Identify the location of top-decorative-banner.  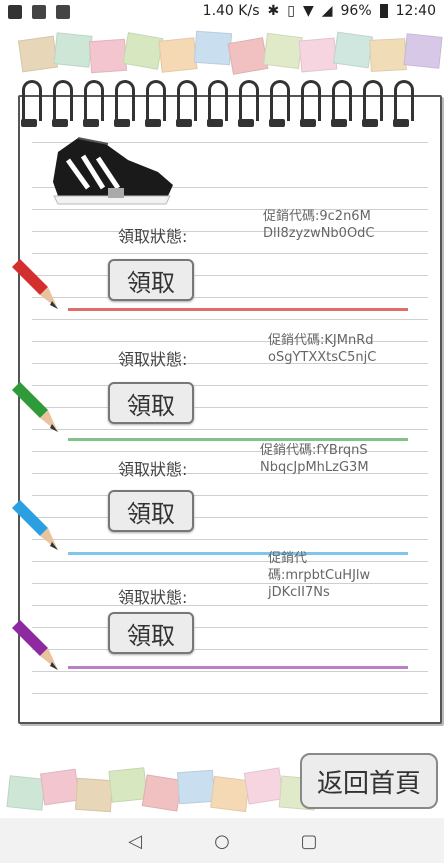
(222, 53).